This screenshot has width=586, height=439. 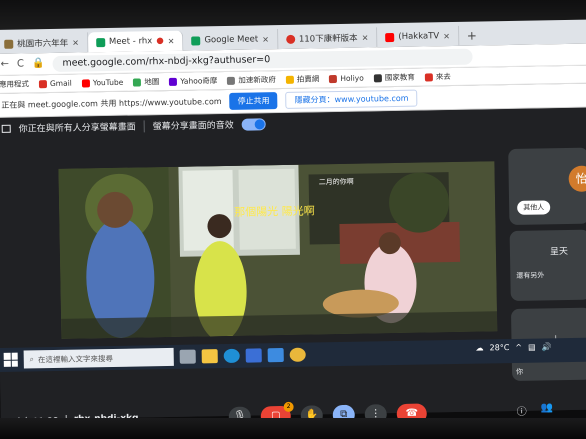 What do you see at coordinates (289, 79) in the screenshot?
I see `folder-icon` at bounding box center [289, 79].